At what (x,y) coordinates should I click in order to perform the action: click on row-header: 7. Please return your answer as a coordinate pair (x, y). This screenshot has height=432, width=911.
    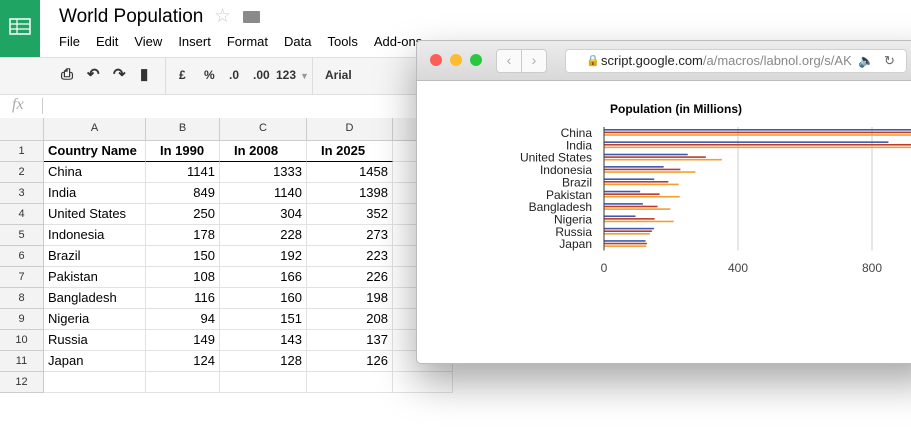
    Looking at the image, I should click on (22, 277).